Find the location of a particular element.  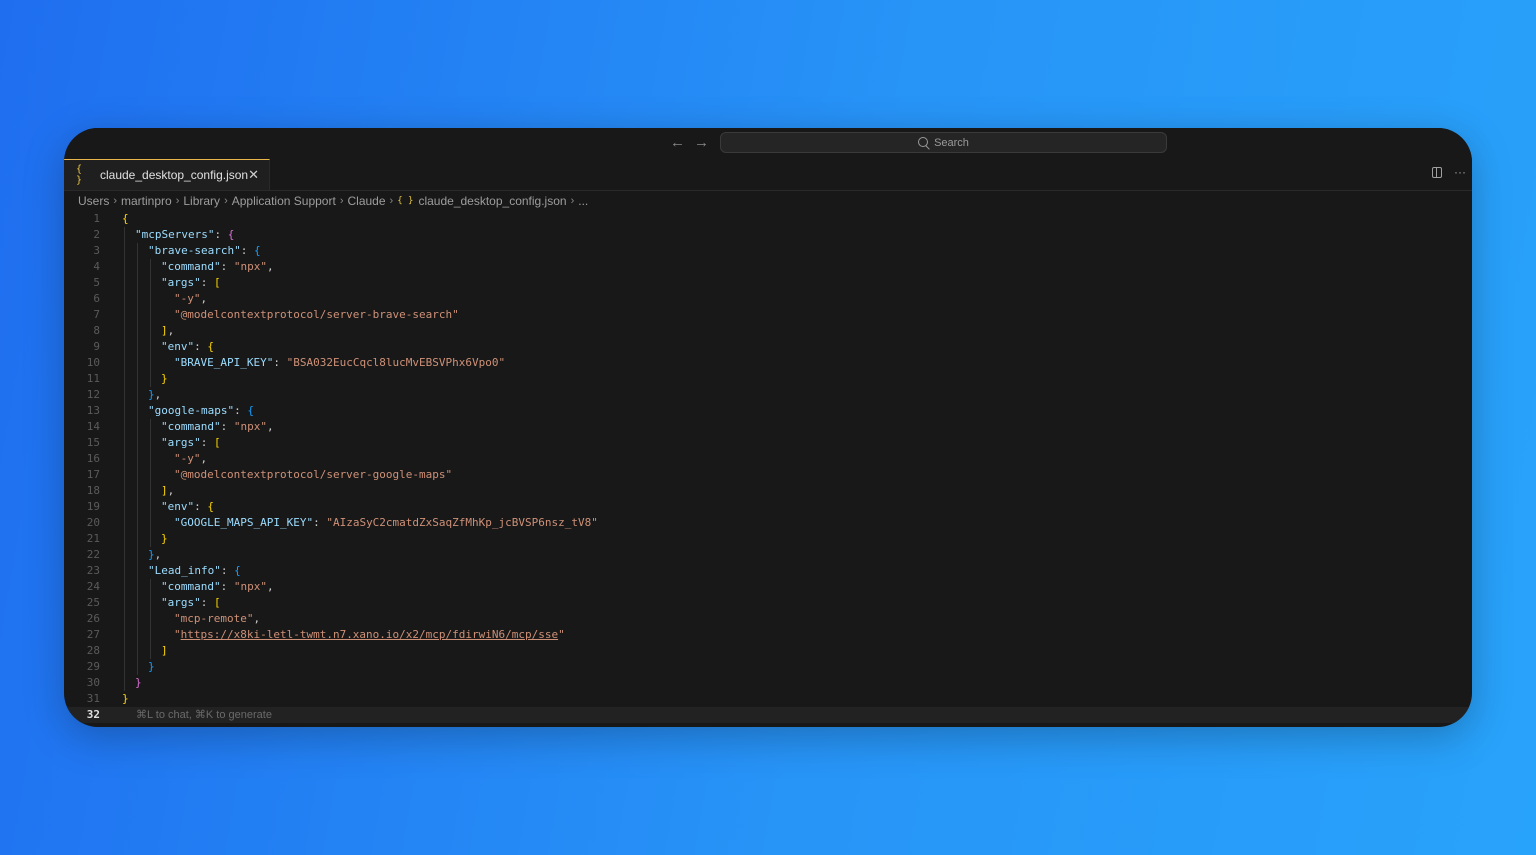

search-icon is located at coordinates (923, 141).